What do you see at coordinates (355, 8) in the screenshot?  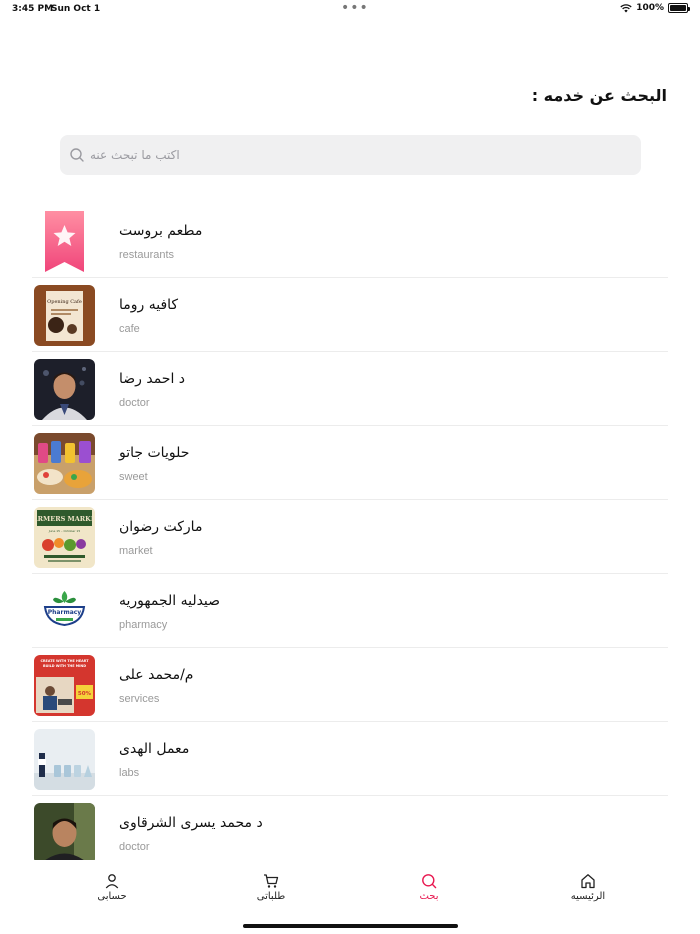 I see `multitasking-dots-icon: •••` at bounding box center [355, 8].